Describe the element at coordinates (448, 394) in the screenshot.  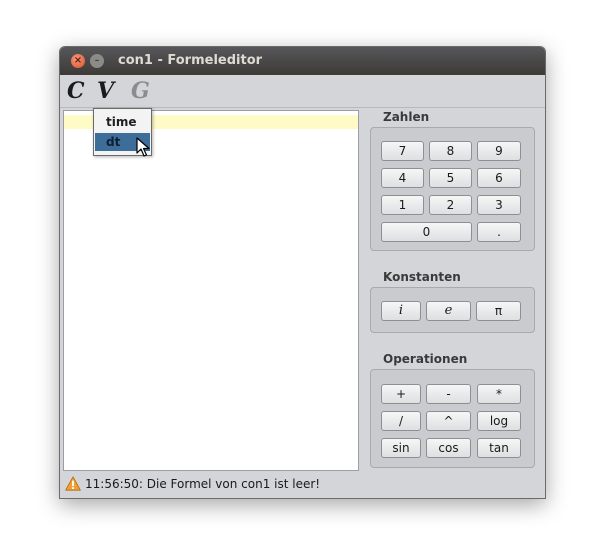
I see `key-minus: -` at that location.